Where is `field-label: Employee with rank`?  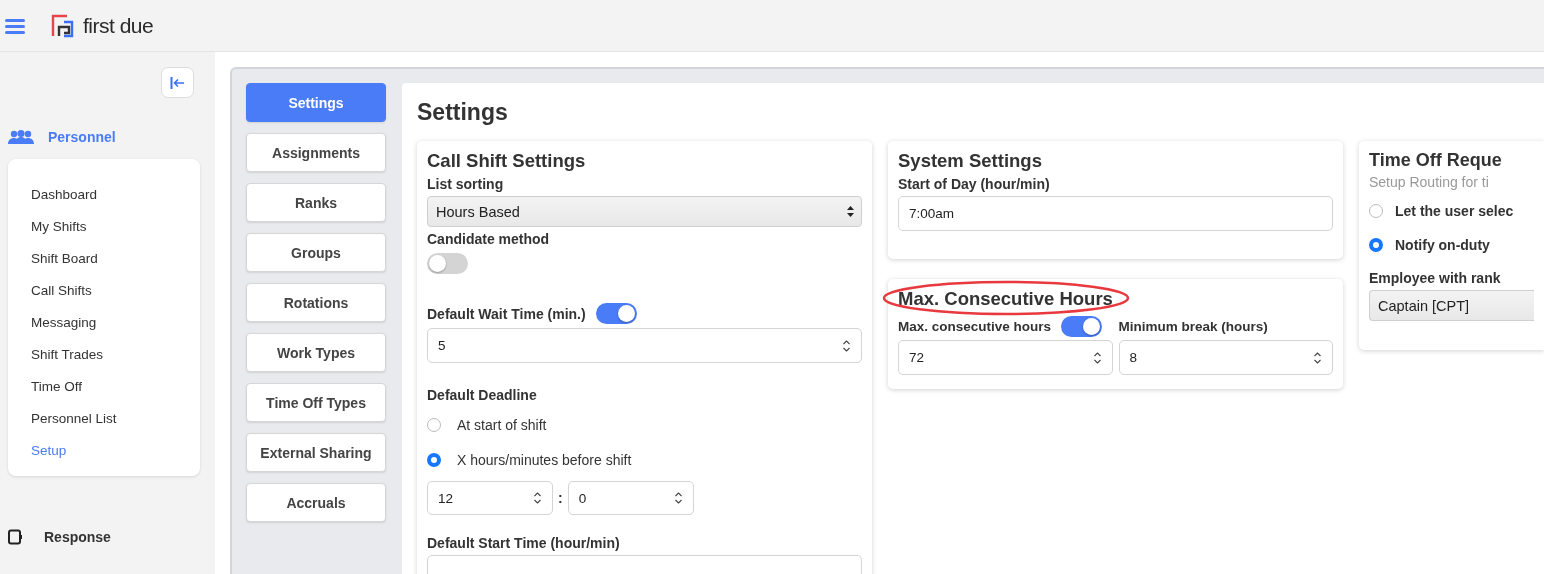 field-label: Employee with rank is located at coordinates (1435, 278).